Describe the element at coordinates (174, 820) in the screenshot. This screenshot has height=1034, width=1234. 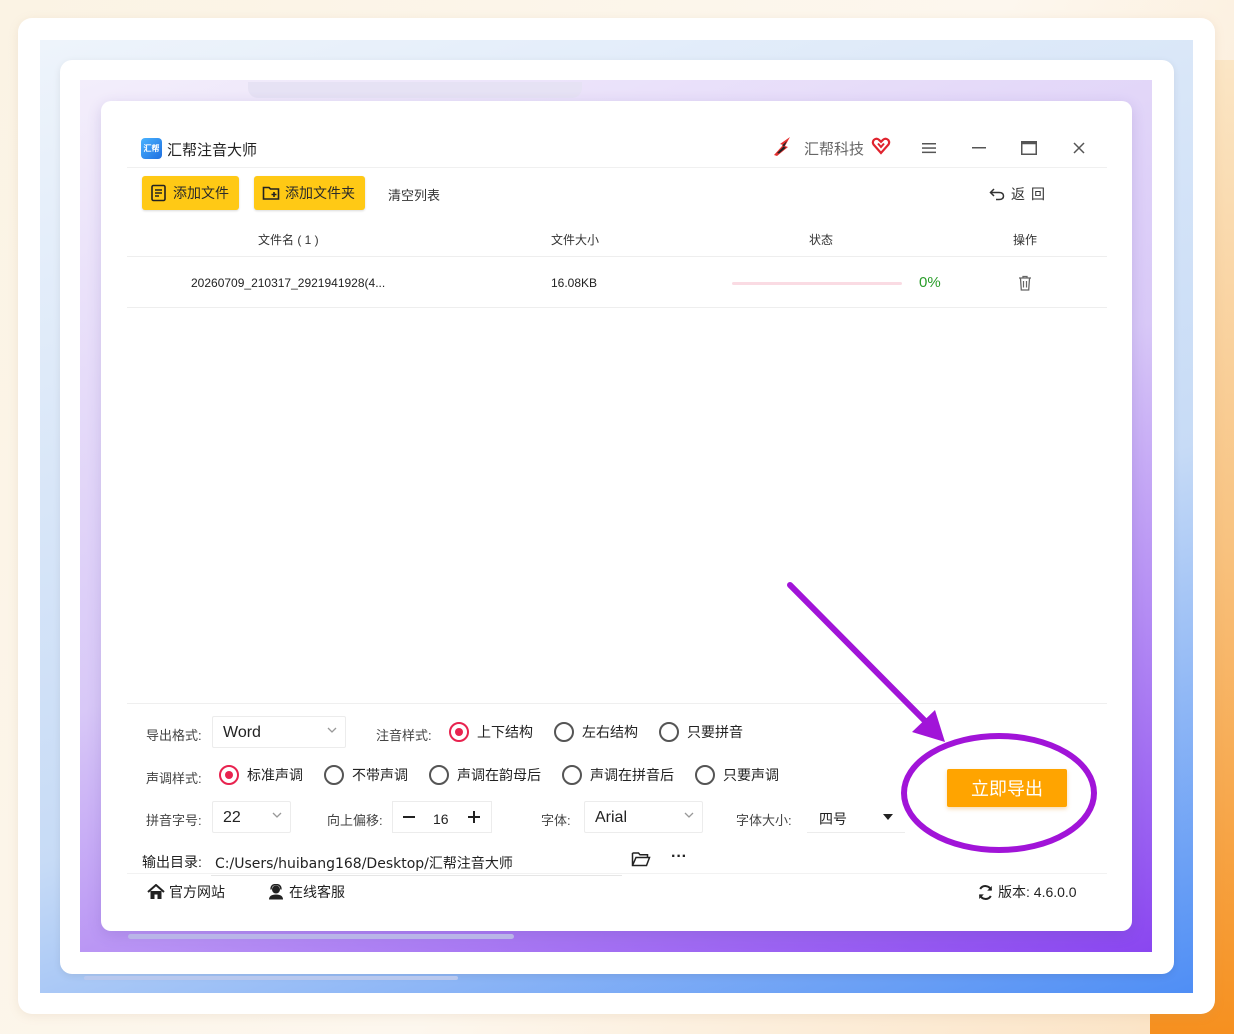
I see `pinyin-size-label: 拼音字号:` at that location.